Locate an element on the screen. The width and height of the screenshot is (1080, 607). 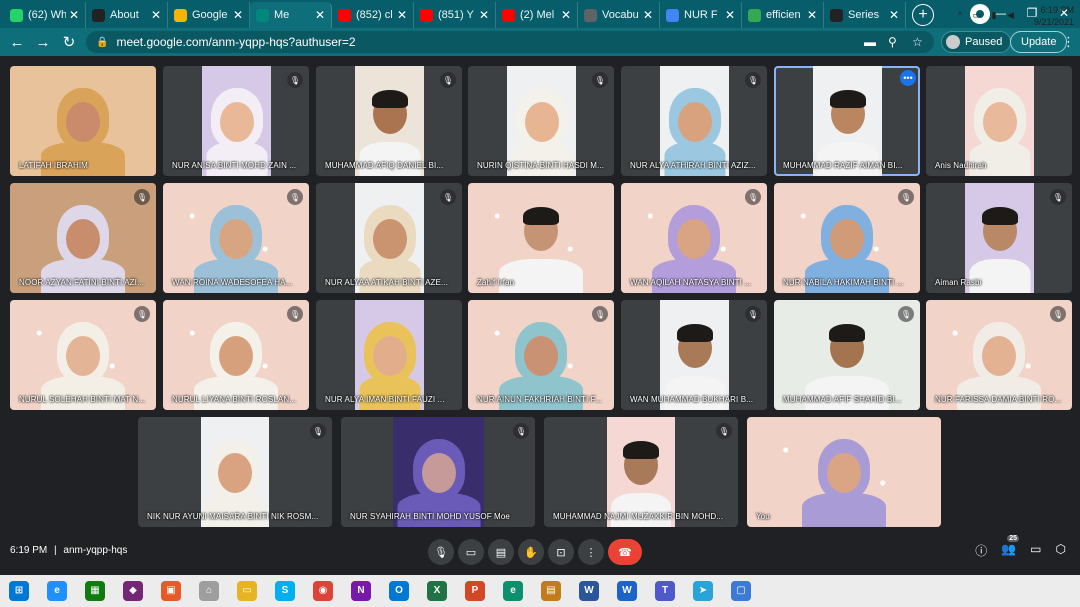
update-button: Update is located at coordinates (1039, 42).